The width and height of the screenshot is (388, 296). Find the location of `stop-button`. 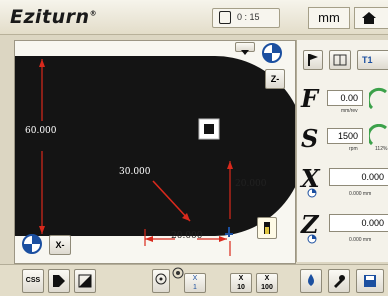

stop-button is located at coordinates (85, 281).